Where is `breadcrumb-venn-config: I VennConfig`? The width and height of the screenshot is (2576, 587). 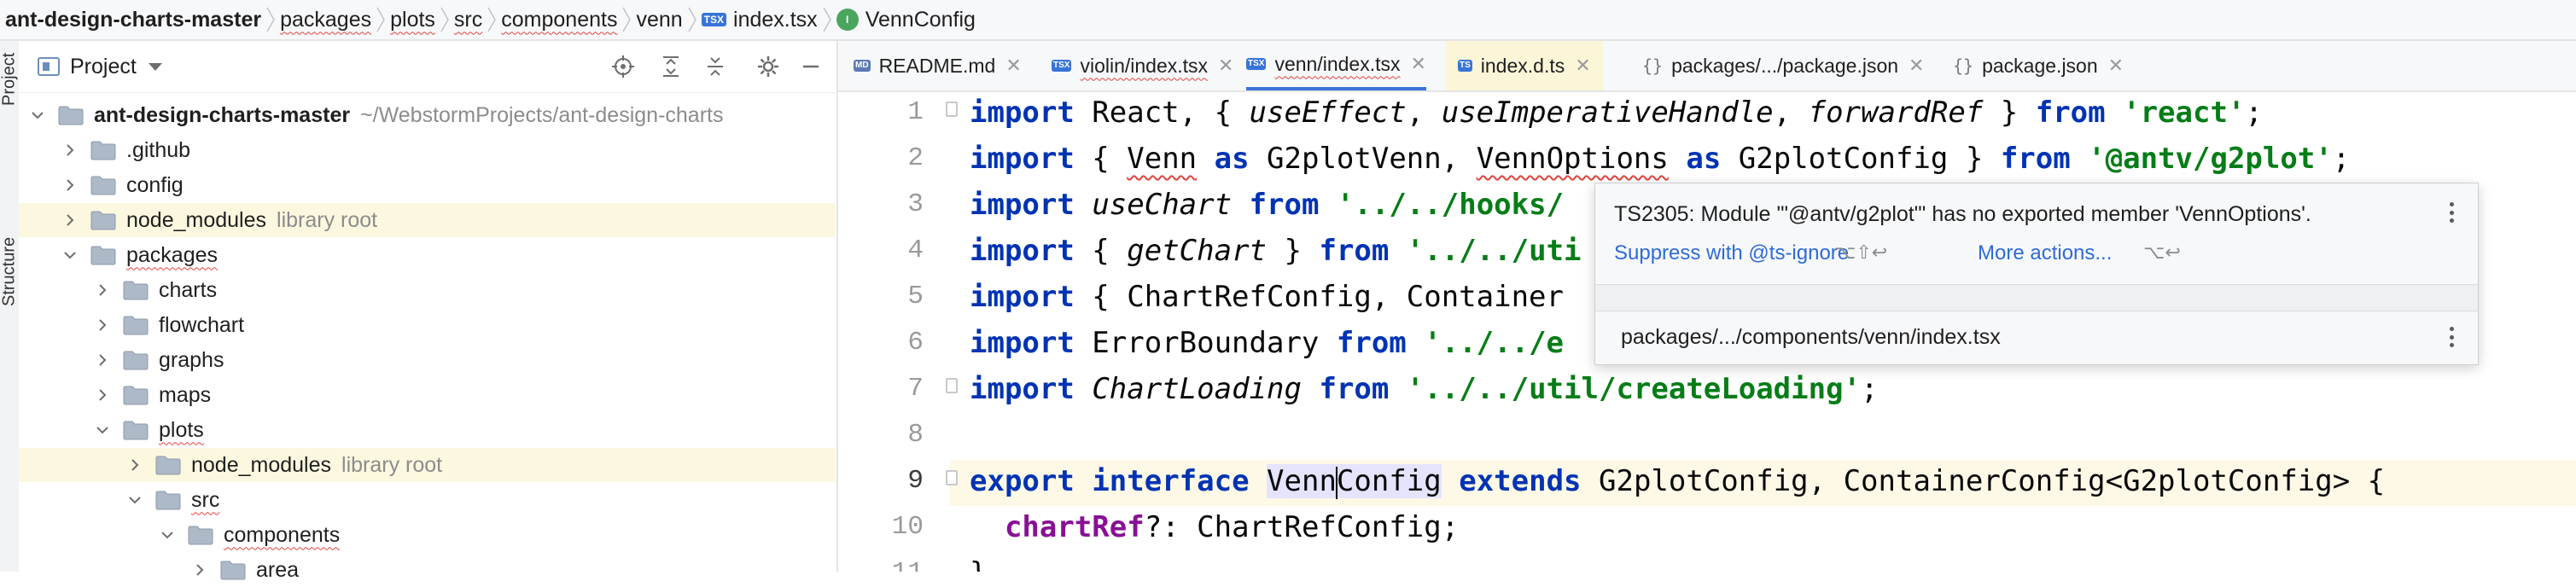
breadcrumb-venn-config: I VennConfig is located at coordinates (906, 20).